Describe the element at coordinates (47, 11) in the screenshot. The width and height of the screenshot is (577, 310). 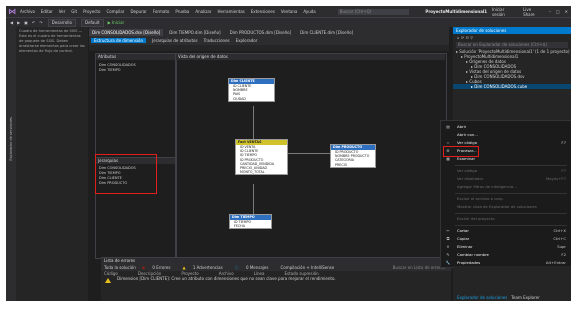
I see `menu-editar: Editar` at that location.